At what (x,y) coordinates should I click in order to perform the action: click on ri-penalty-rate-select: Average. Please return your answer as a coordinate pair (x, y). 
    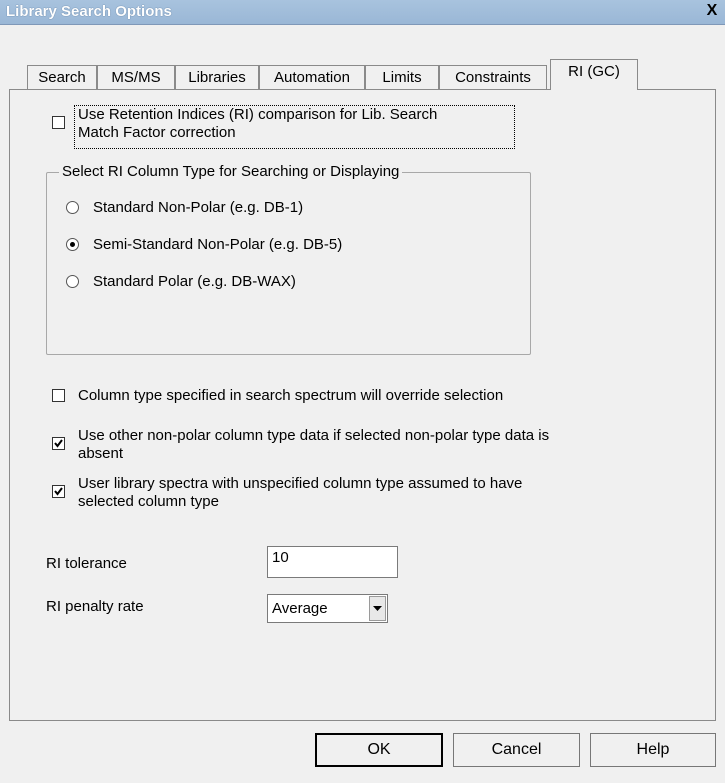
    Looking at the image, I should click on (327, 608).